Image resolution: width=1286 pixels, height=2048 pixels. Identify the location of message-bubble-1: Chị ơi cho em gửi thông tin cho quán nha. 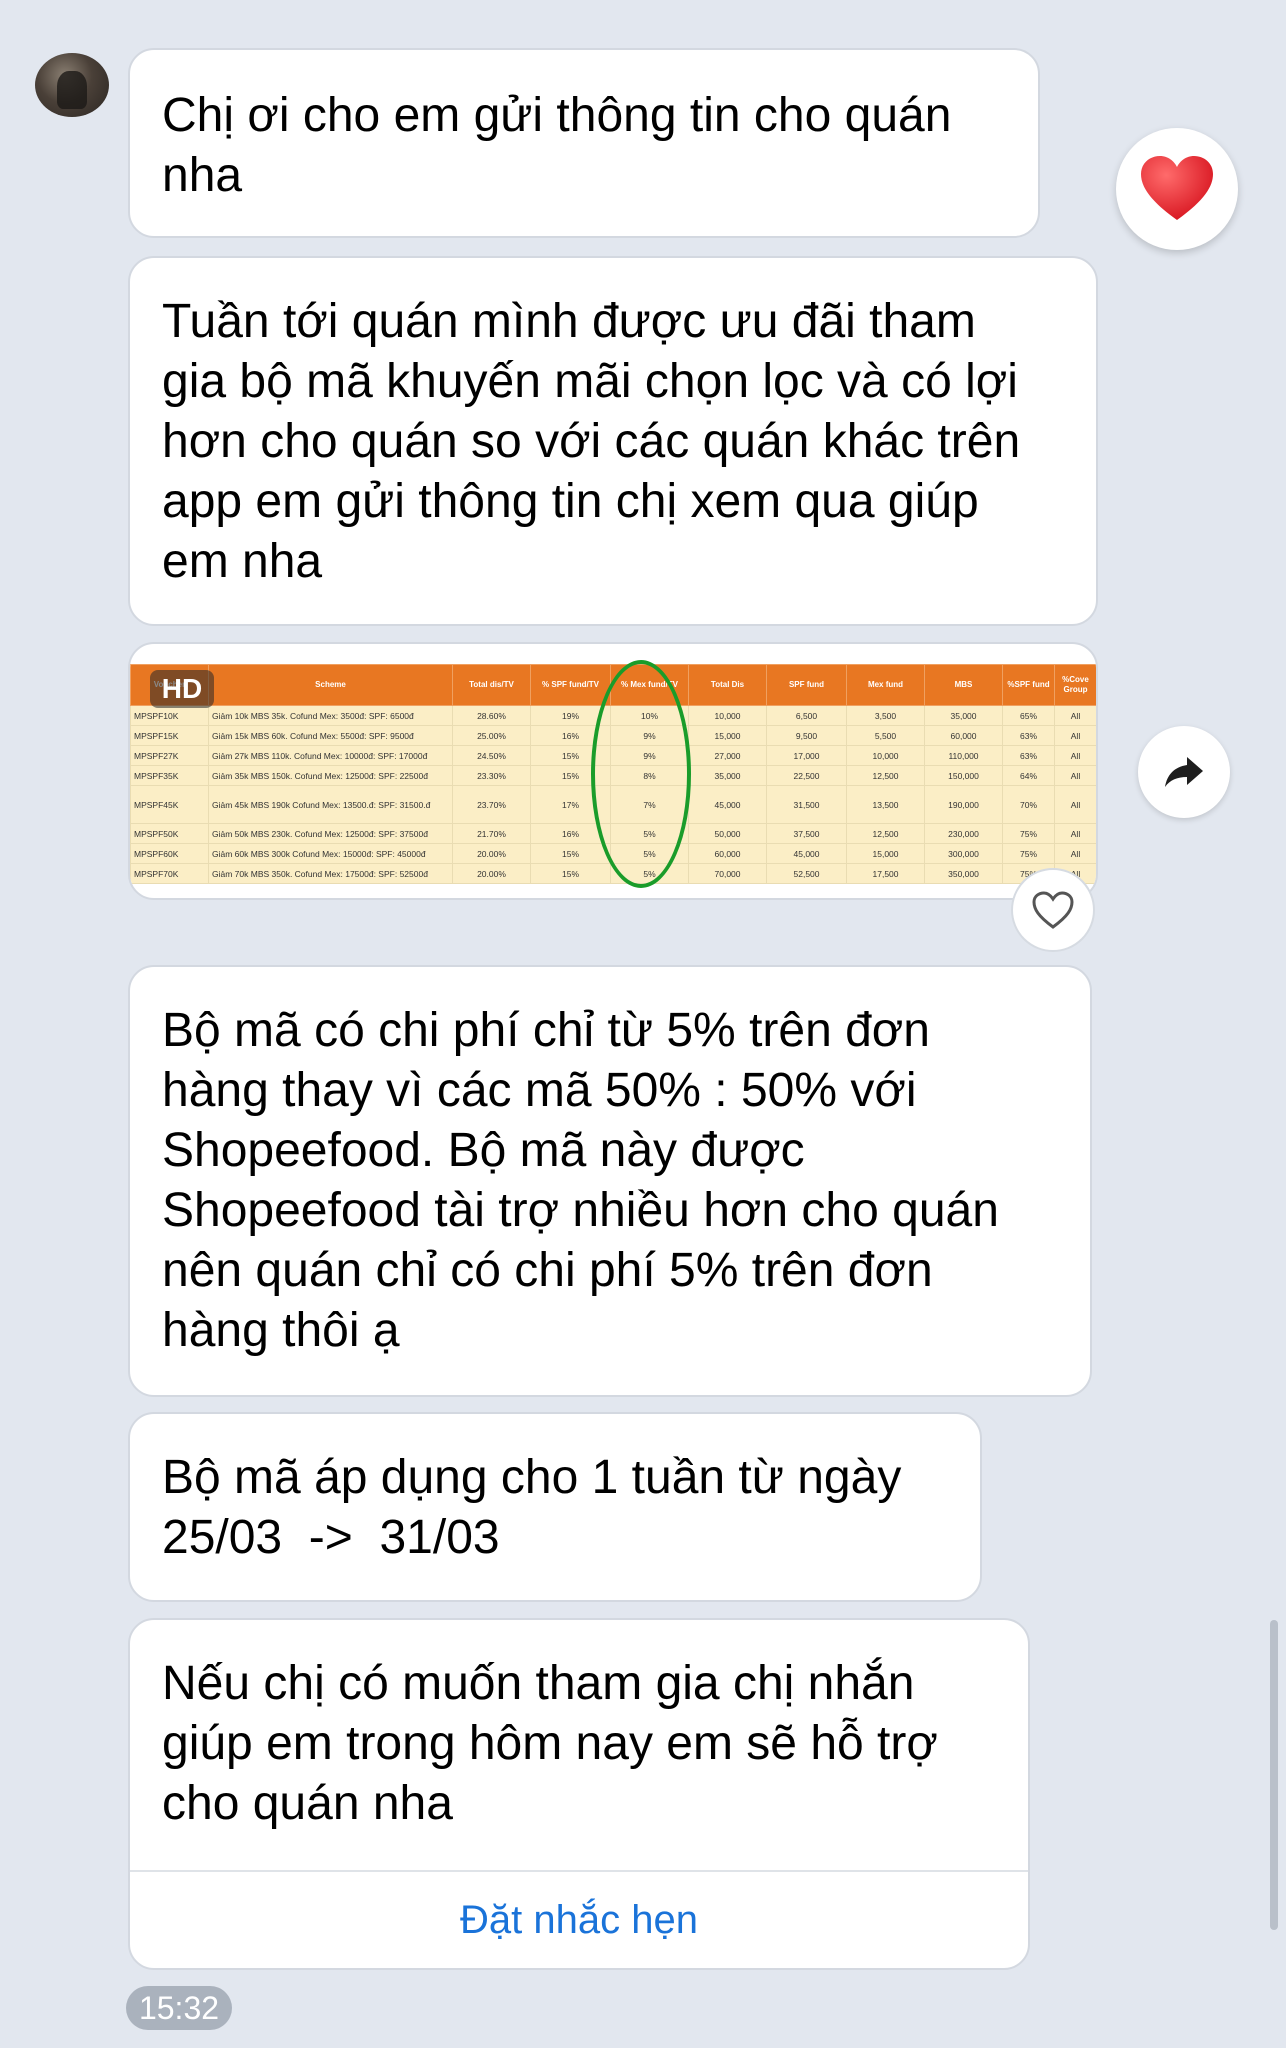
(584, 143).